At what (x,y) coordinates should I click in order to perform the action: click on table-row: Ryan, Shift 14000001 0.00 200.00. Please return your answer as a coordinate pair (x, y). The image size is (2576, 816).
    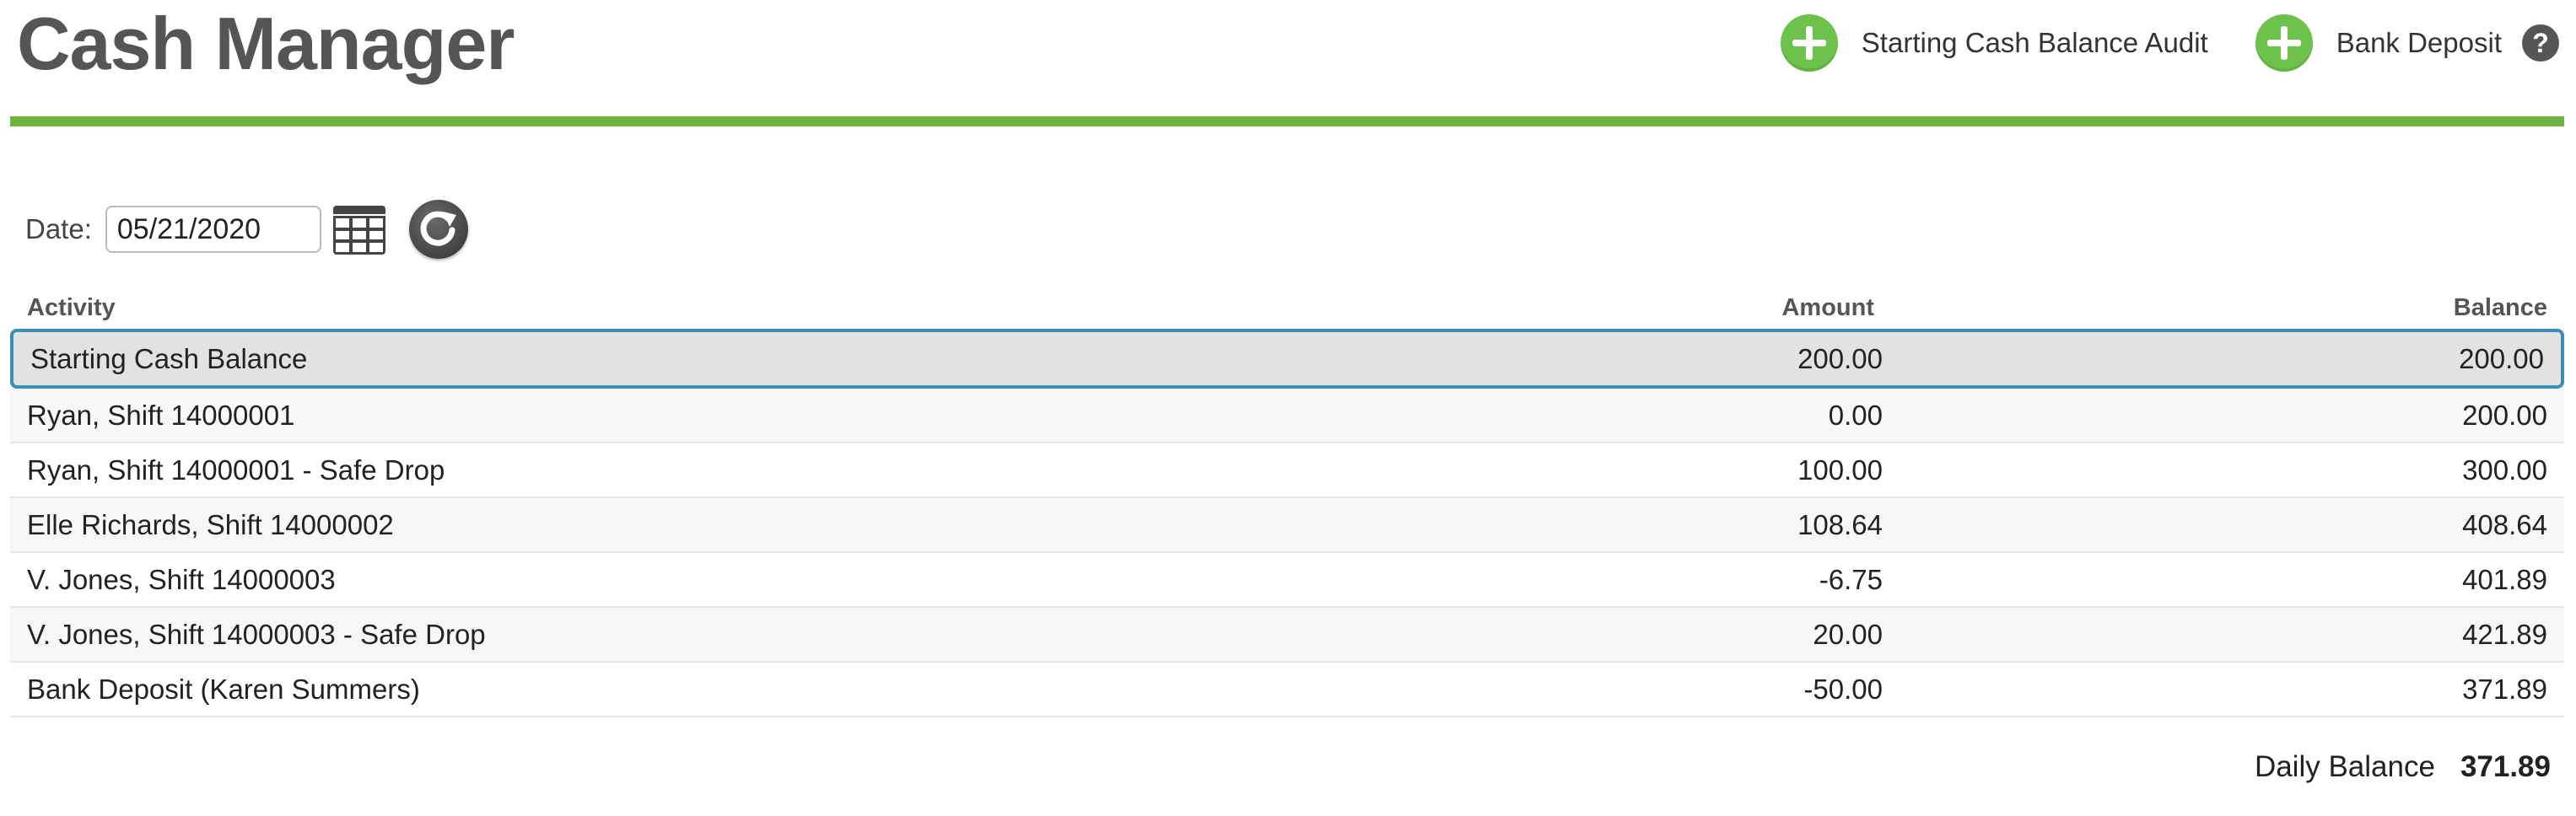
    Looking at the image, I should click on (1287, 416).